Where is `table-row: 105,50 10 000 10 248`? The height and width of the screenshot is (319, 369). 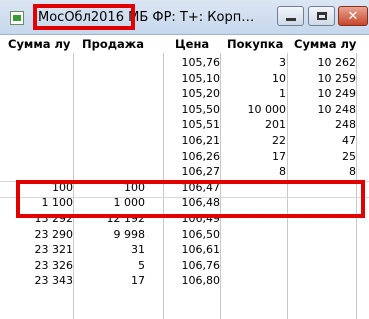
table-row: 105,50 10 000 10 248 is located at coordinates (184, 110).